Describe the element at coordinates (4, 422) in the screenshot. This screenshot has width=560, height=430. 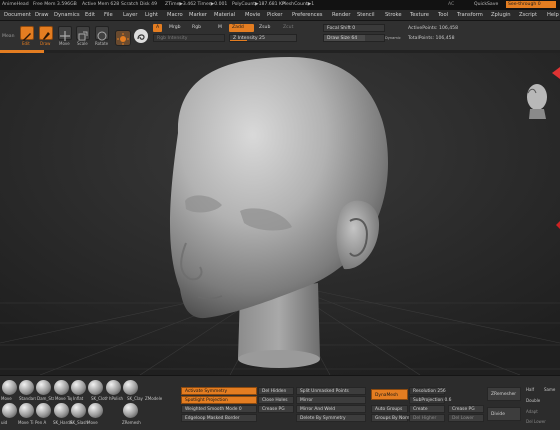
I see `brush-label: uid` at that location.